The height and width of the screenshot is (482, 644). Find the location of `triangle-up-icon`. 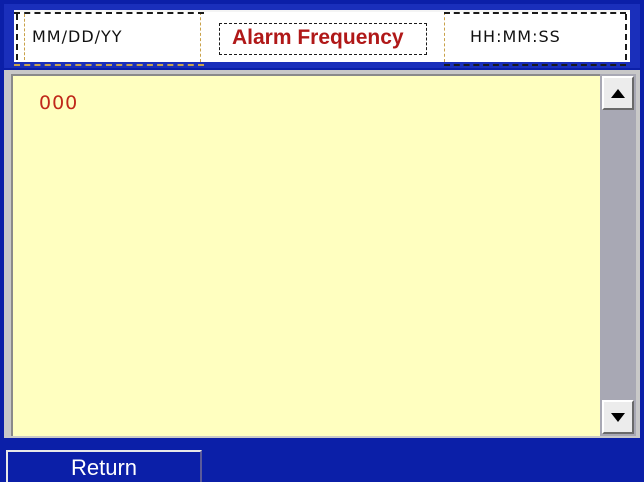

triangle-up-icon is located at coordinates (618, 93).